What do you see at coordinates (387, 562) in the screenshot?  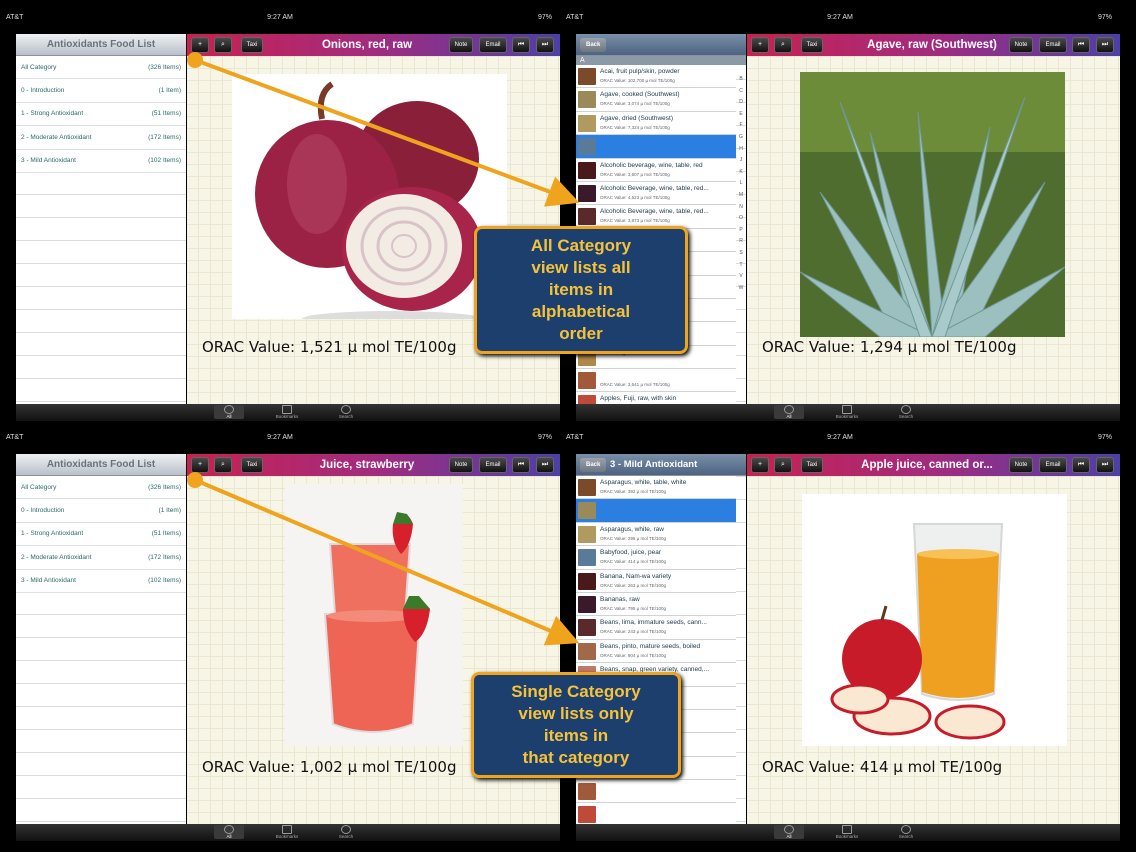 I see `arrow-single-category` at bounding box center [387, 562].